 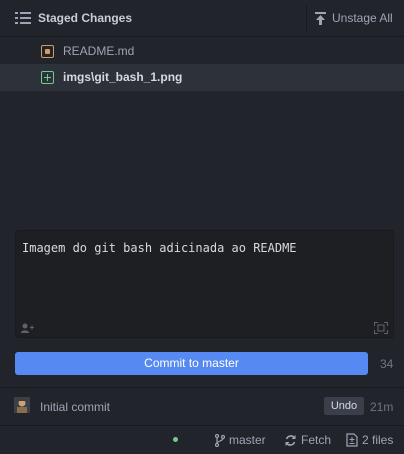 I want to click on branch-name: master, so click(x=247, y=440).